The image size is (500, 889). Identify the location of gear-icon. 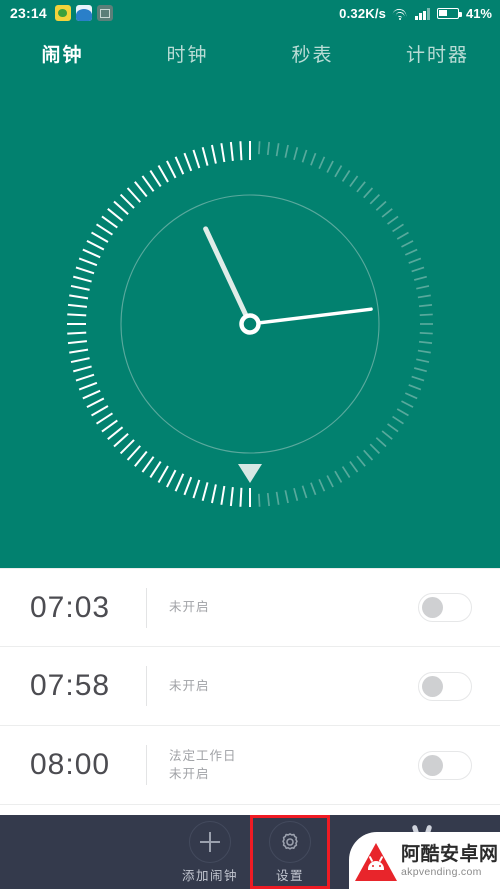
(290, 841).